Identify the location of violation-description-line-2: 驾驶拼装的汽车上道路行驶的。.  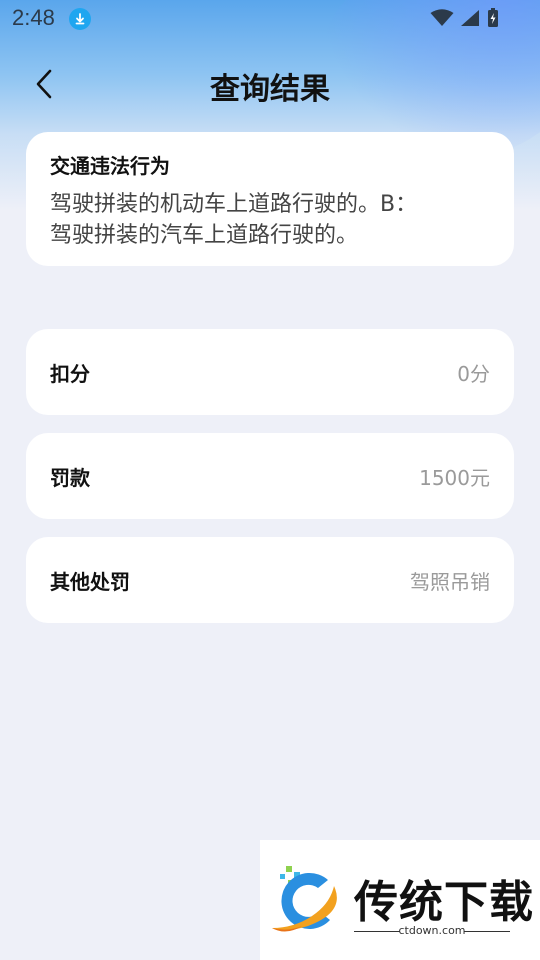
(204, 235).